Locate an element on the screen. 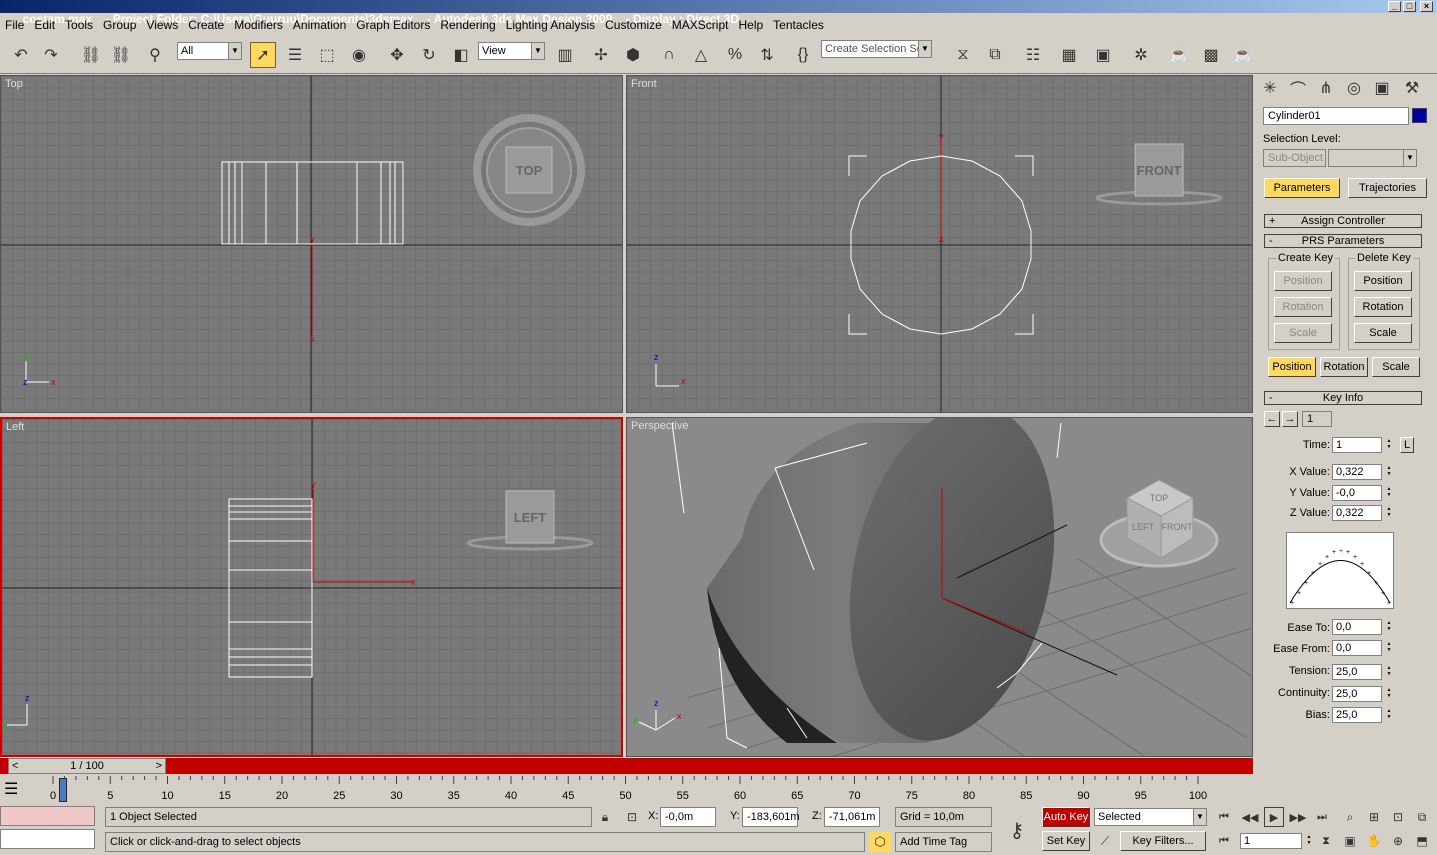 This screenshot has height=855, width=1437. z-value-spinner: 0,322 is located at coordinates (1362, 513).